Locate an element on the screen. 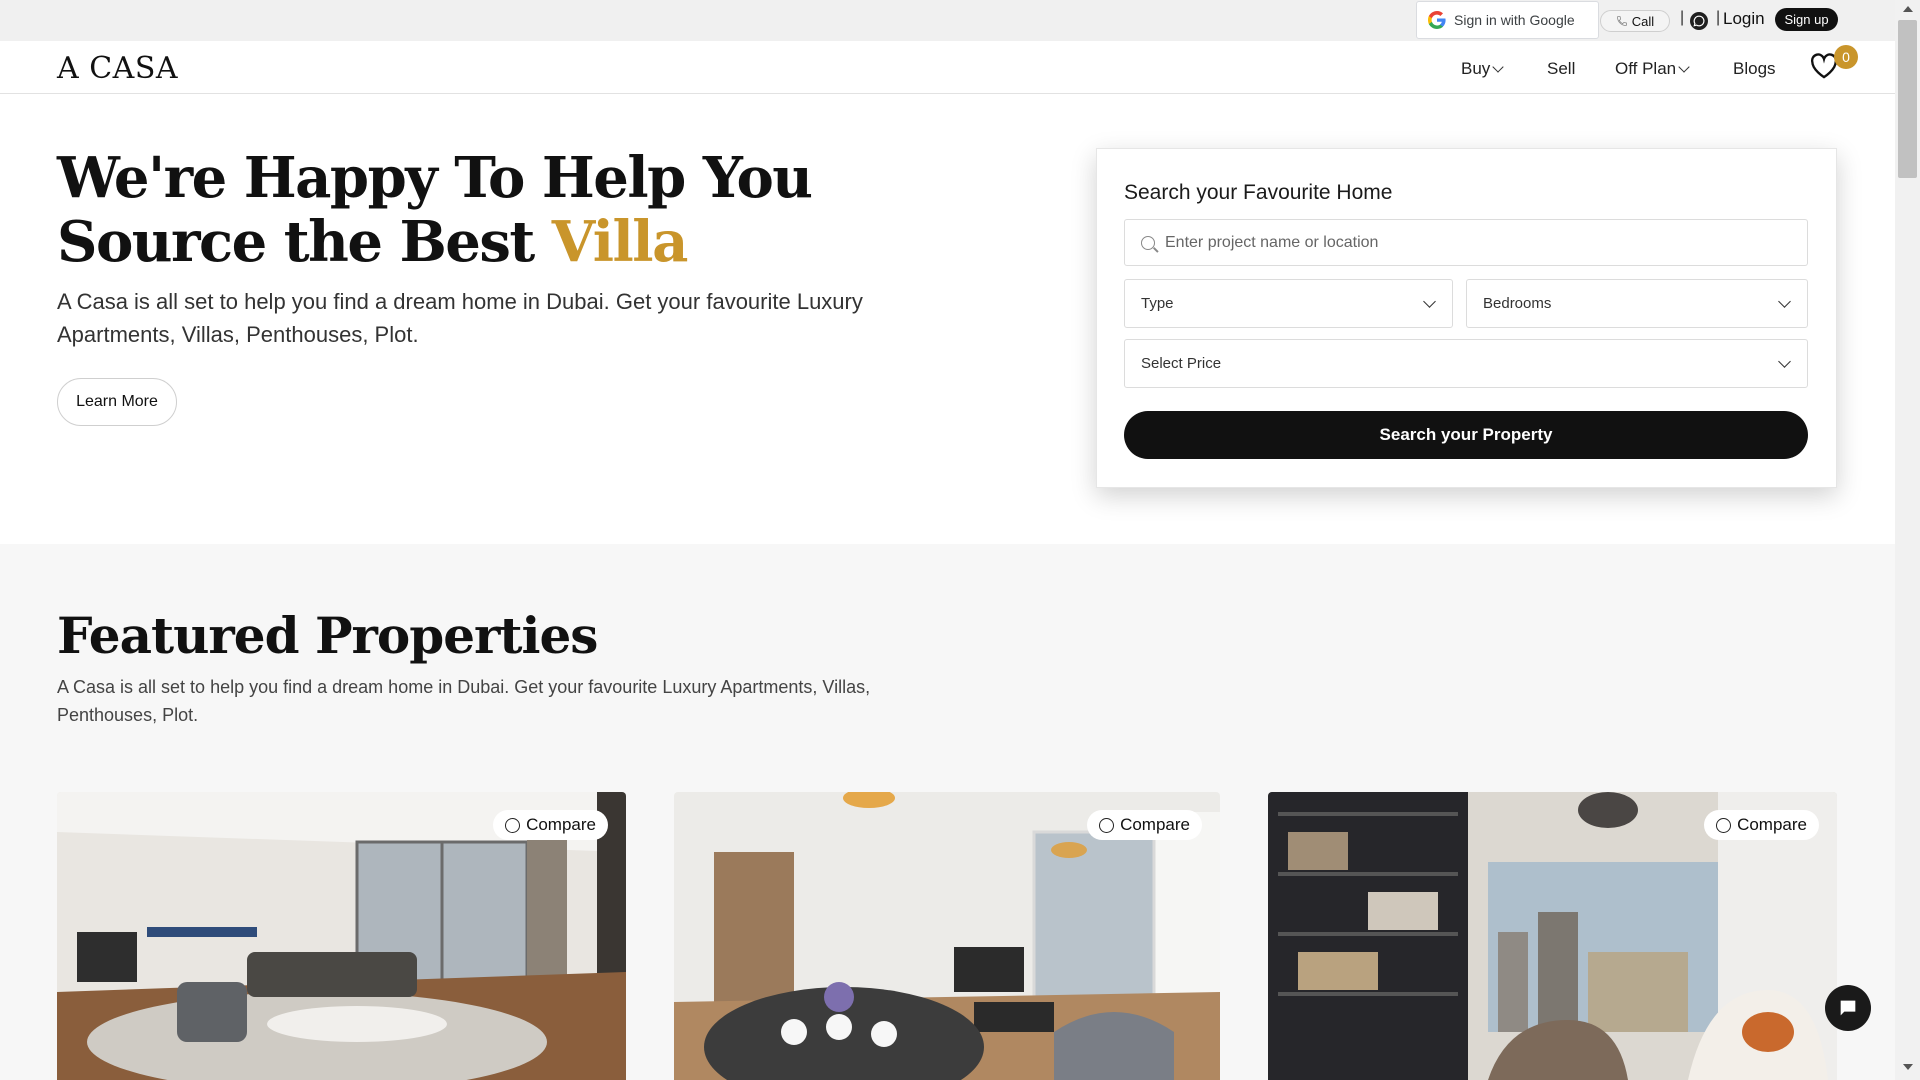  google-signin-button: Sign in with Google is located at coordinates (1507, 20).